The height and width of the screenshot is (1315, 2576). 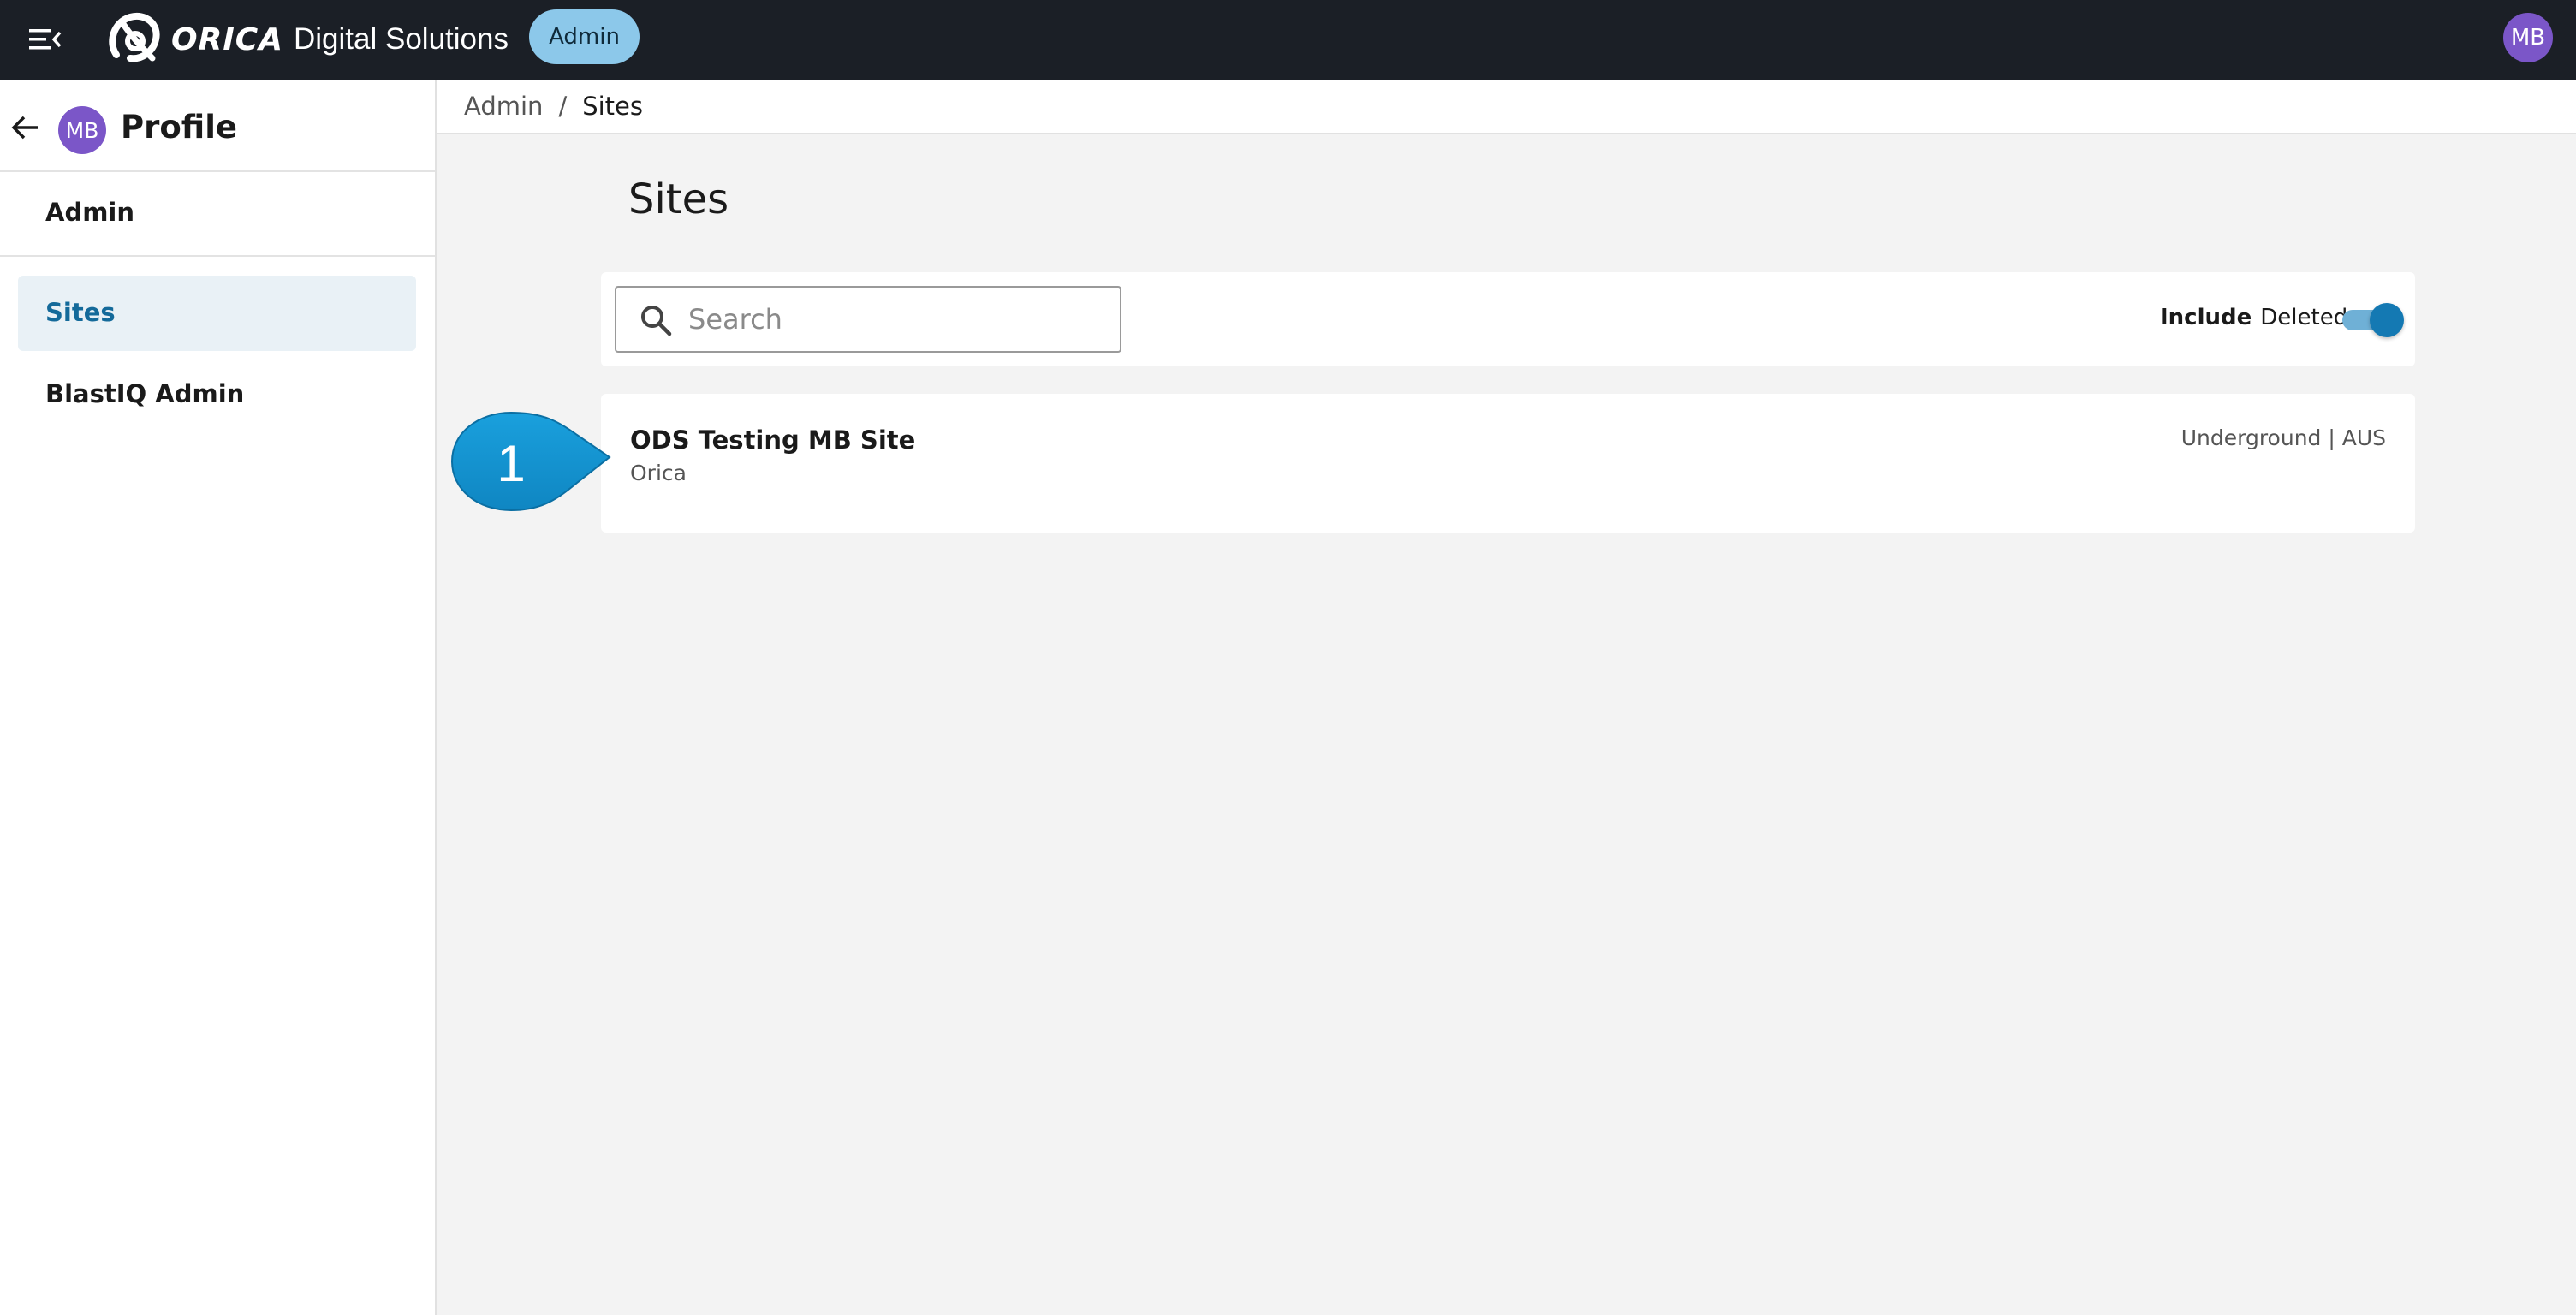 I want to click on toggle-thumb, so click(x=2387, y=320).